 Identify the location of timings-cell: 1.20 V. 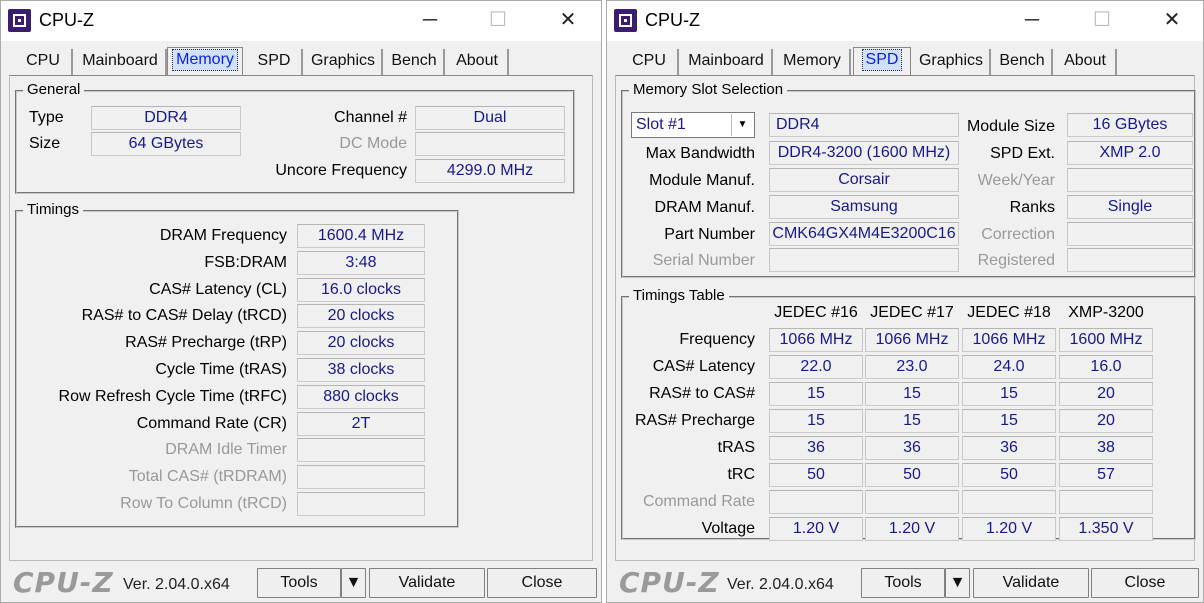
(912, 529).